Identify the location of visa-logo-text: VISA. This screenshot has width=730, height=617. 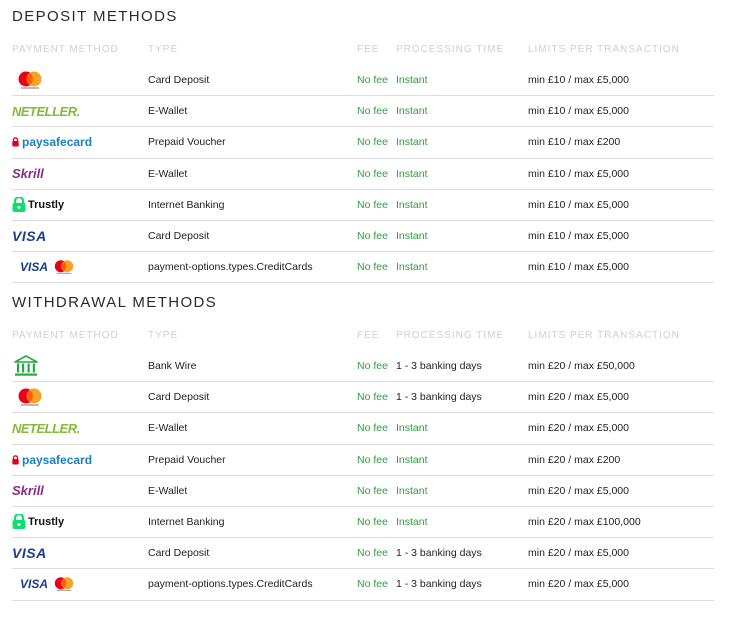
(29, 553).